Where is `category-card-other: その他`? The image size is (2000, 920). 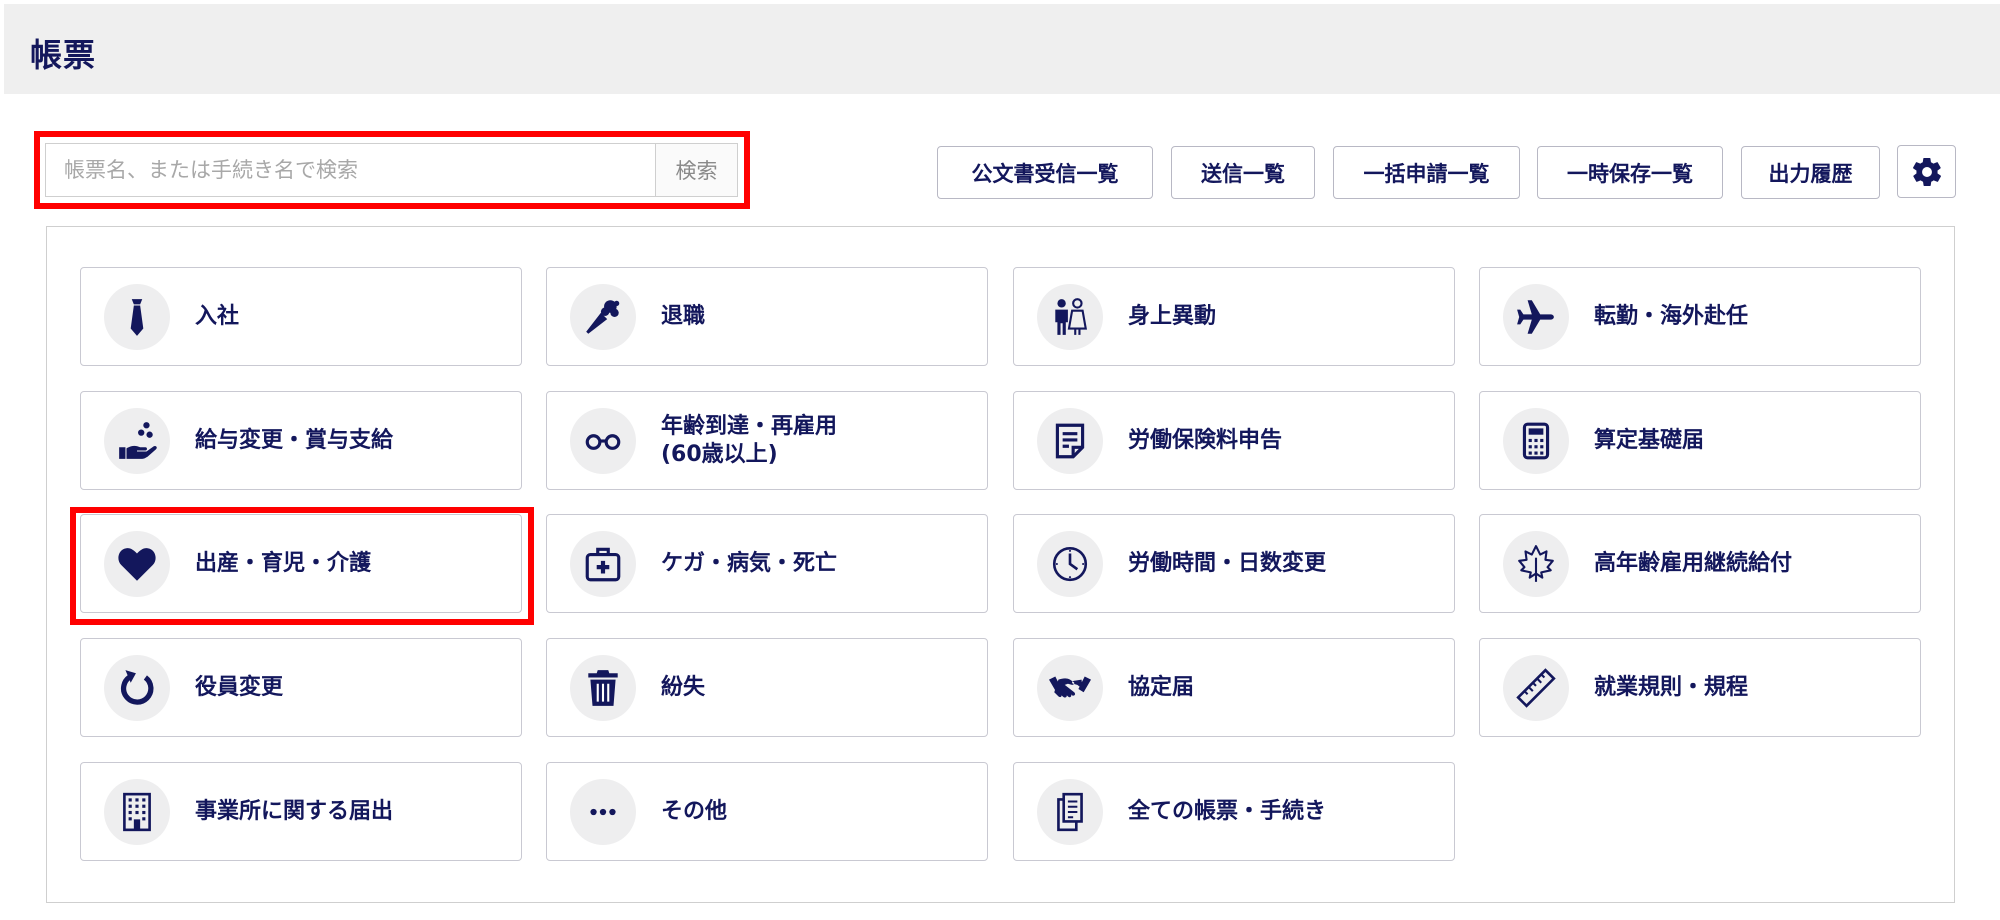 category-card-other: その他 is located at coordinates (767, 811).